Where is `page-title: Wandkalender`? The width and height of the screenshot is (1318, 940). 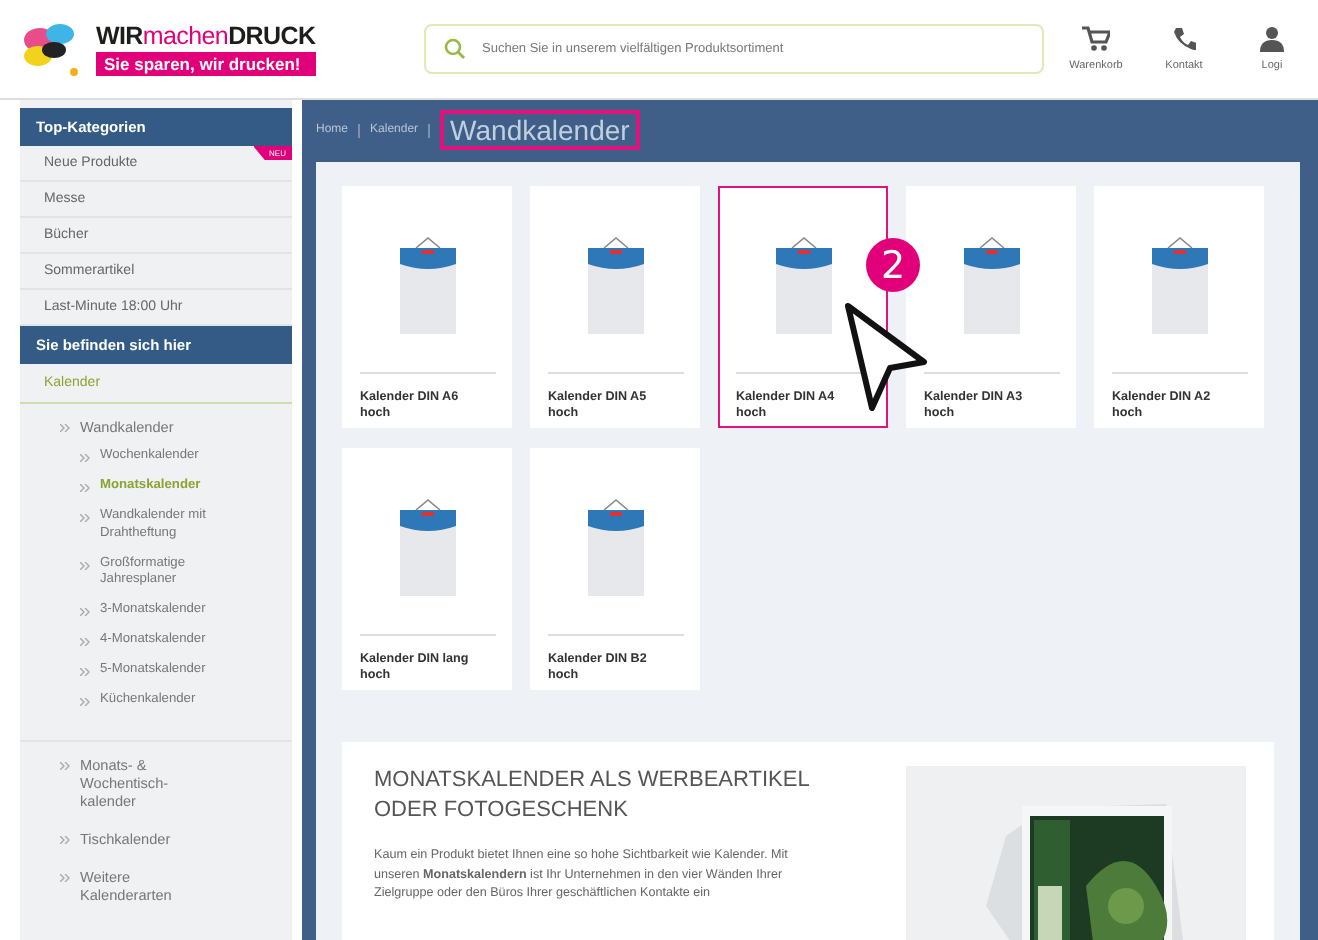 page-title: Wandkalender is located at coordinates (540, 130).